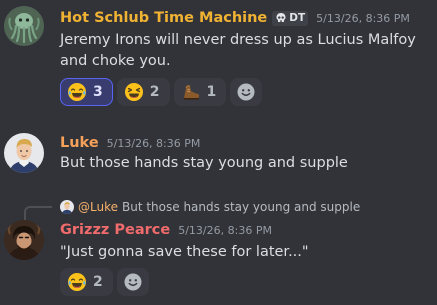  What do you see at coordinates (133, 92) in the screenshot?
I see `laughing-emoji-icon` at bounding box center [133, 92].